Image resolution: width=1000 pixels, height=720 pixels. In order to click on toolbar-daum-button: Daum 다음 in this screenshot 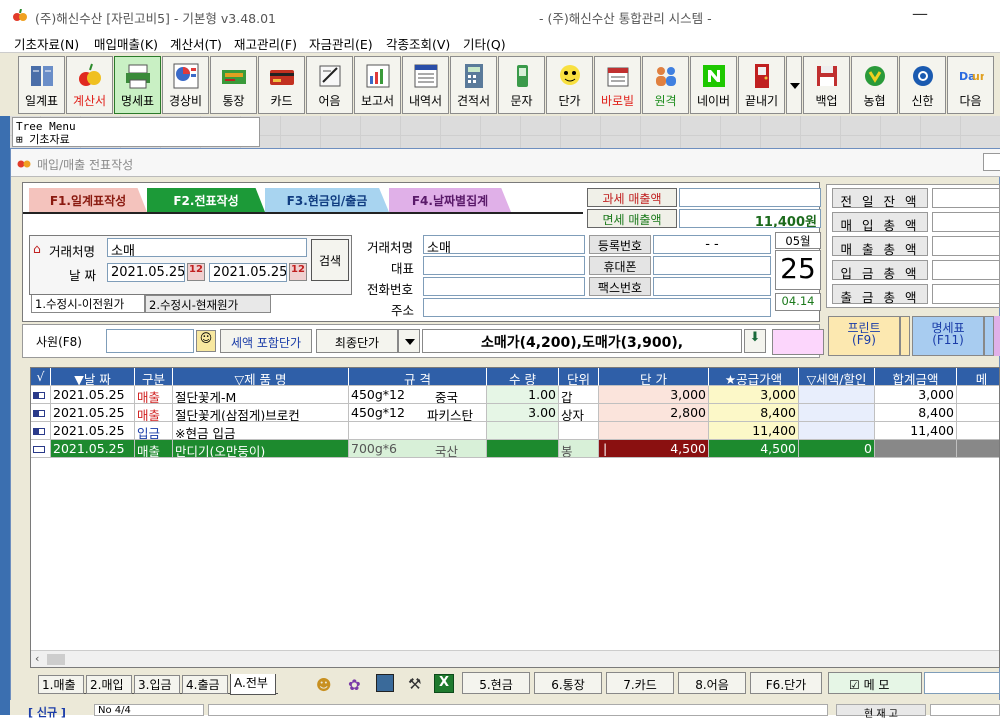, I will do `click(970, 85)`.